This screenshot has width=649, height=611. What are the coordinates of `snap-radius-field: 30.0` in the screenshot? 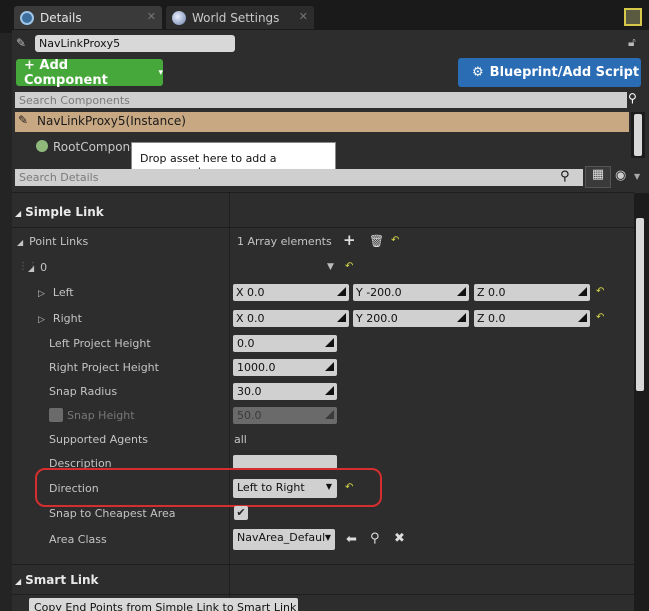 It's located at (285, 391).